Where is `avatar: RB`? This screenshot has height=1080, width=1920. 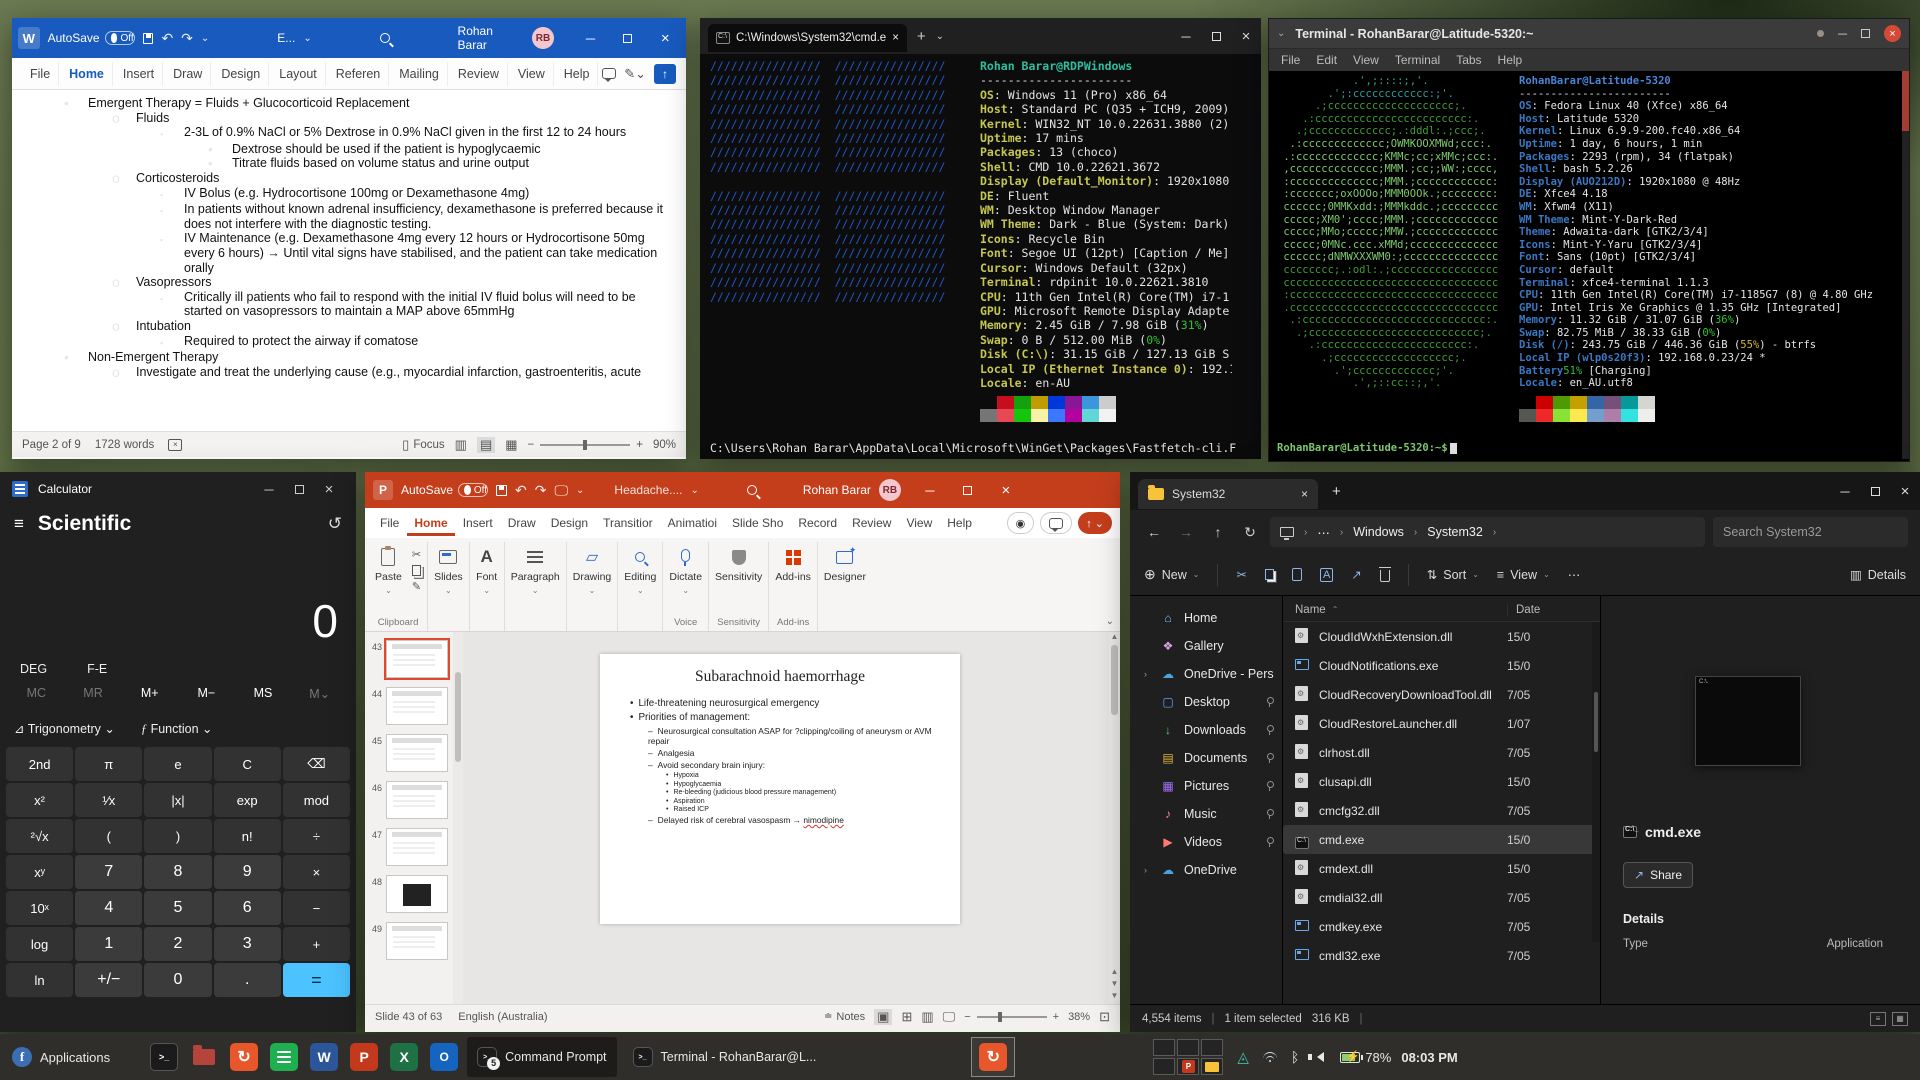 avatar: RB is located at coordinates (889, 490).